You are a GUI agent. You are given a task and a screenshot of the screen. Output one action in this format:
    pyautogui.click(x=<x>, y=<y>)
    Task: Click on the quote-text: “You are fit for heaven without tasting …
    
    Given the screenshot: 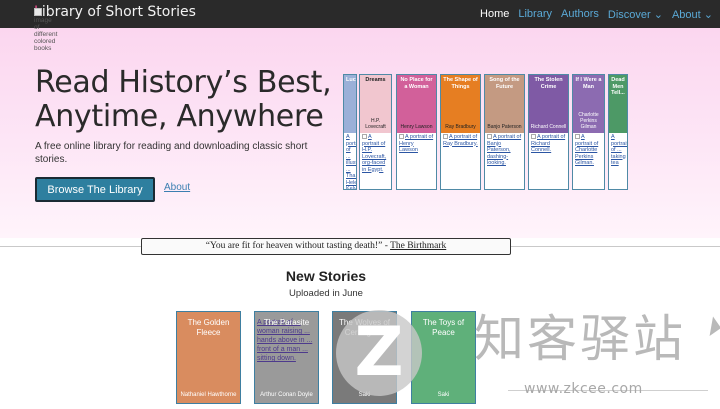 What is the action you would take?
    pyautogui.click(x=298, y=246)
    